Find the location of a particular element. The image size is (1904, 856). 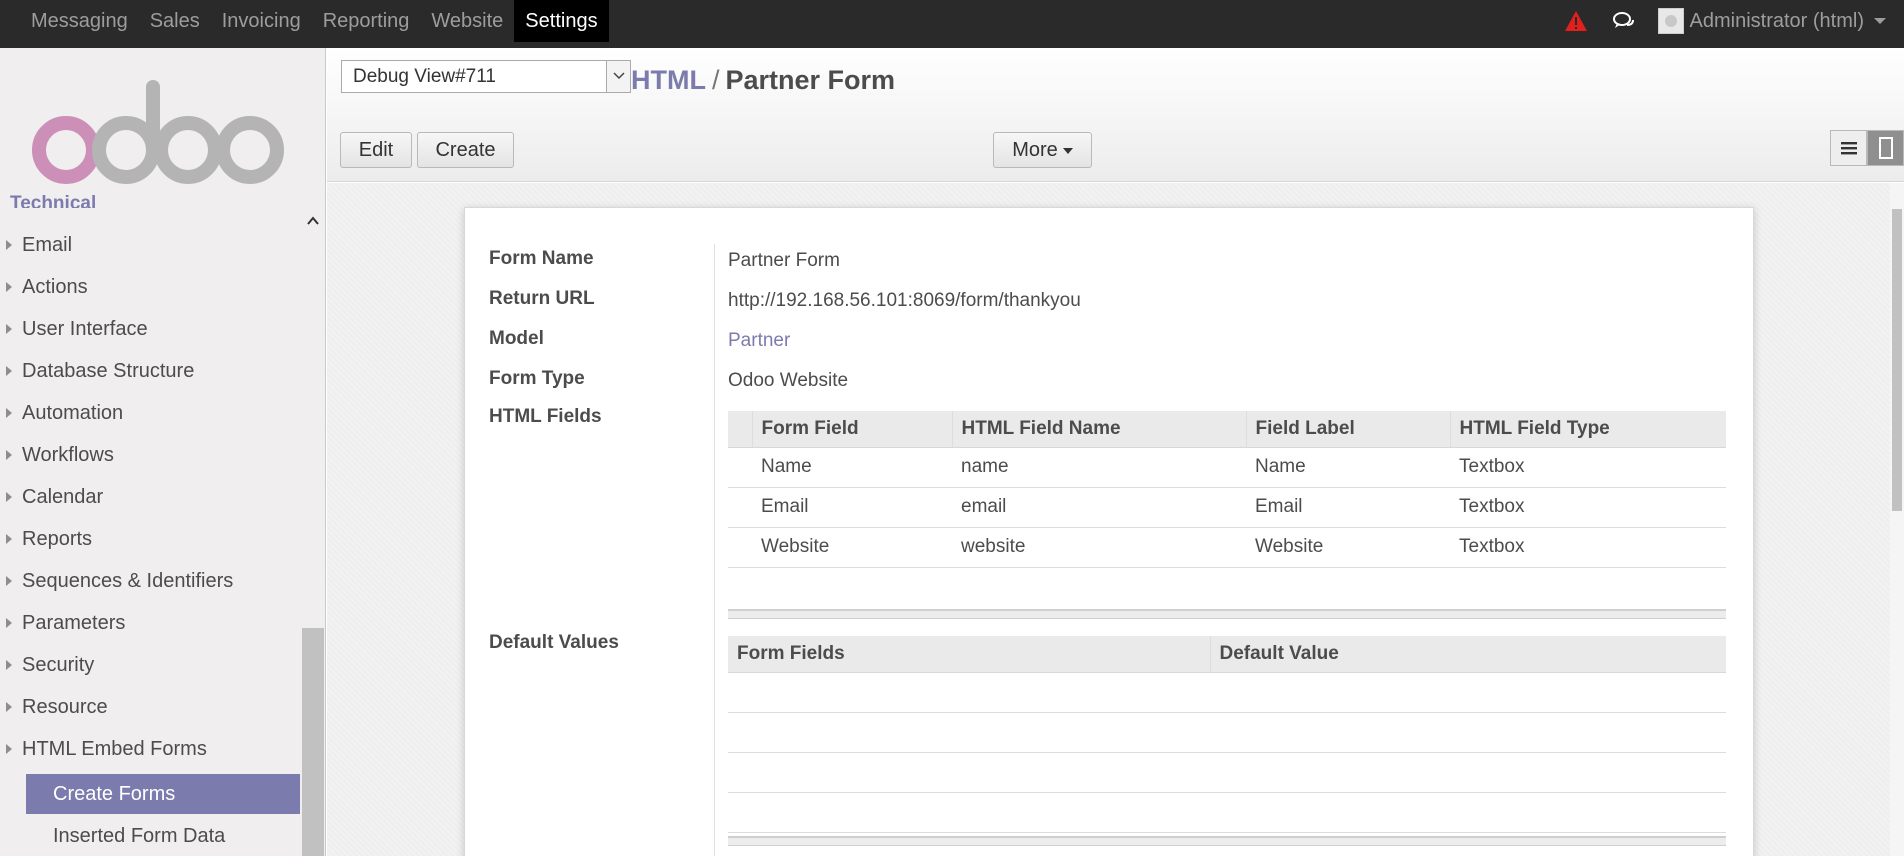

list-view-button is located at coordinates (1848, 148).